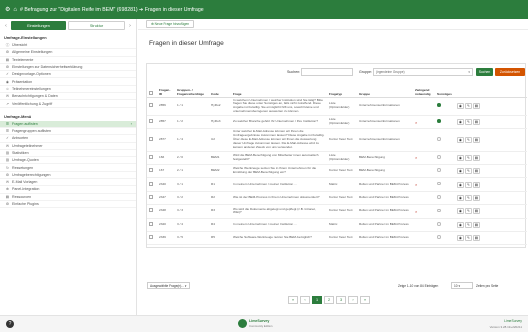  I want to click on chevron-right-icon: ›, so click(130, 26).